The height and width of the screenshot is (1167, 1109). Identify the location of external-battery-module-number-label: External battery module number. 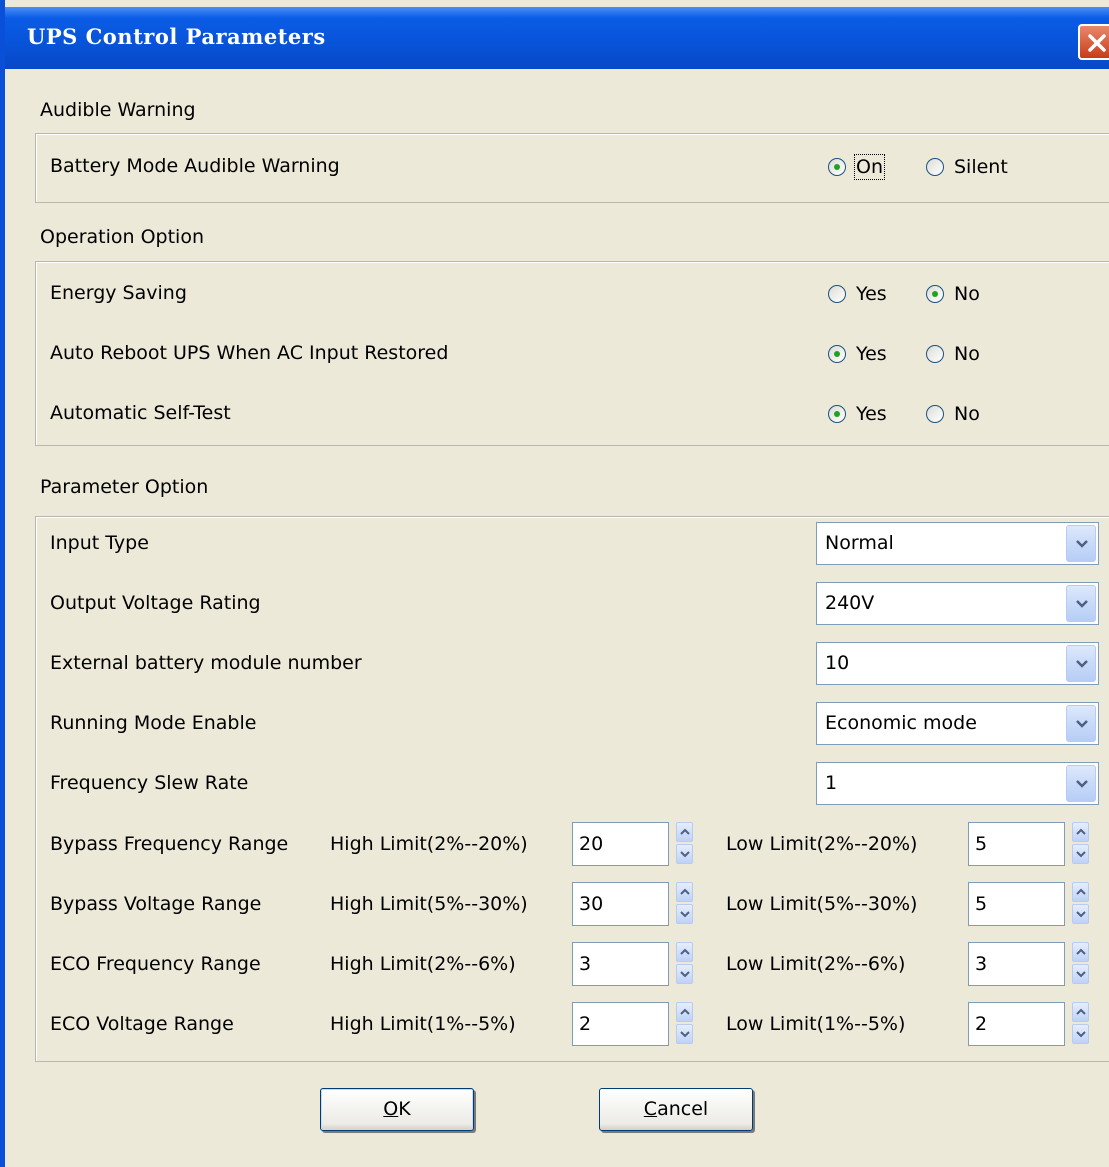
(206, 663).